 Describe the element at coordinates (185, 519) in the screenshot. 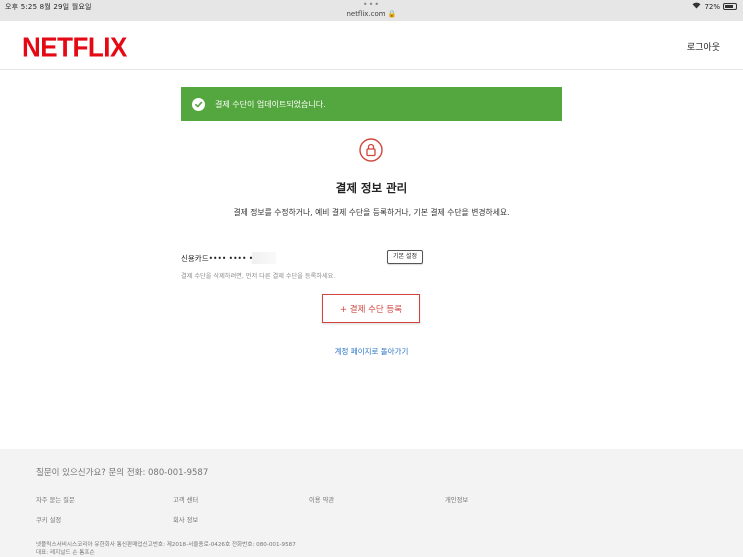

I see `footer-link-corporate: 회사 정보` at that location.